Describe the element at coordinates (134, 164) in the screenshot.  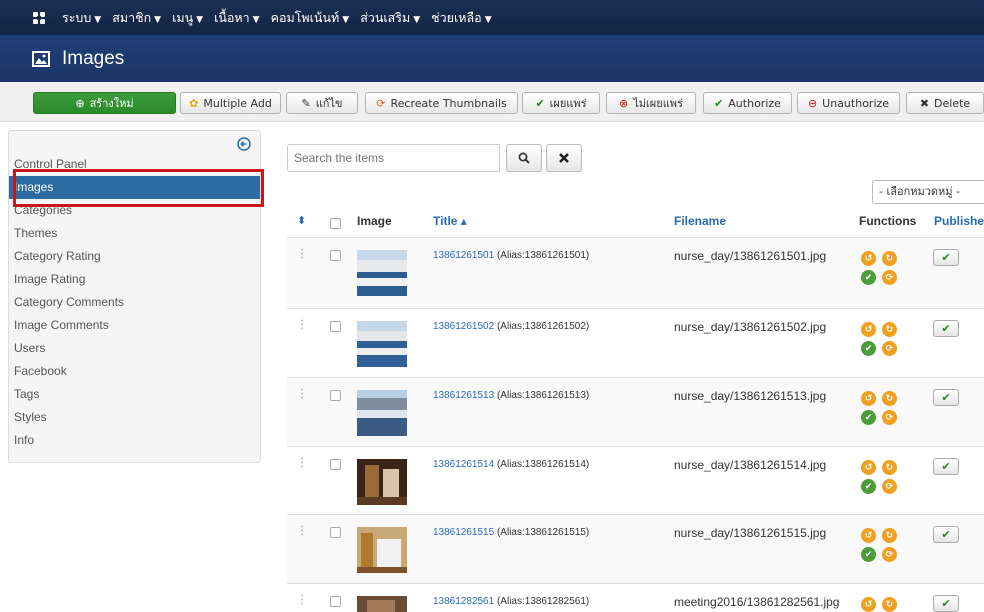
I see `sidebar-item-control-panel: Control Panel` at that location.